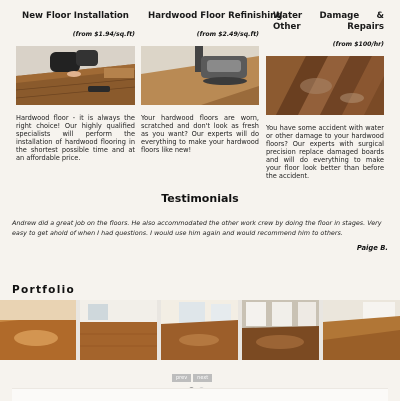 The width and height of the screenshot is (400, 401). Describe the element at coordinates (372, 248) in the screenshot. I see `testimonial-author: Paige B.` at that location.